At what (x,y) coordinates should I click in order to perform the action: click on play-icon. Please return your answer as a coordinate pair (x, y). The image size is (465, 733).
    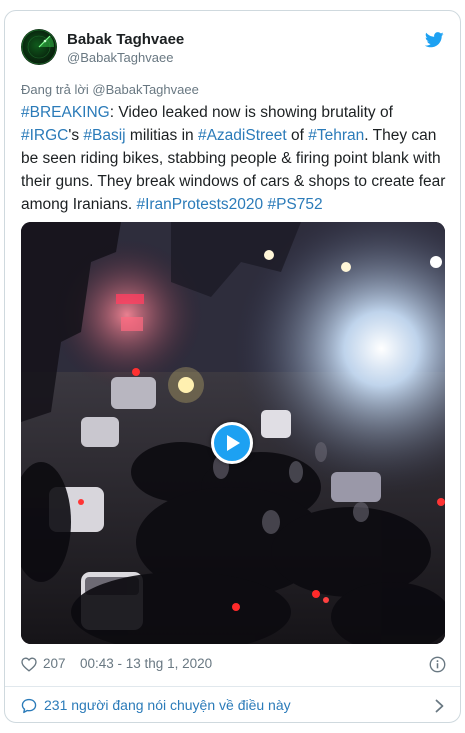
    Looking at the image, I should click on (233, 443).